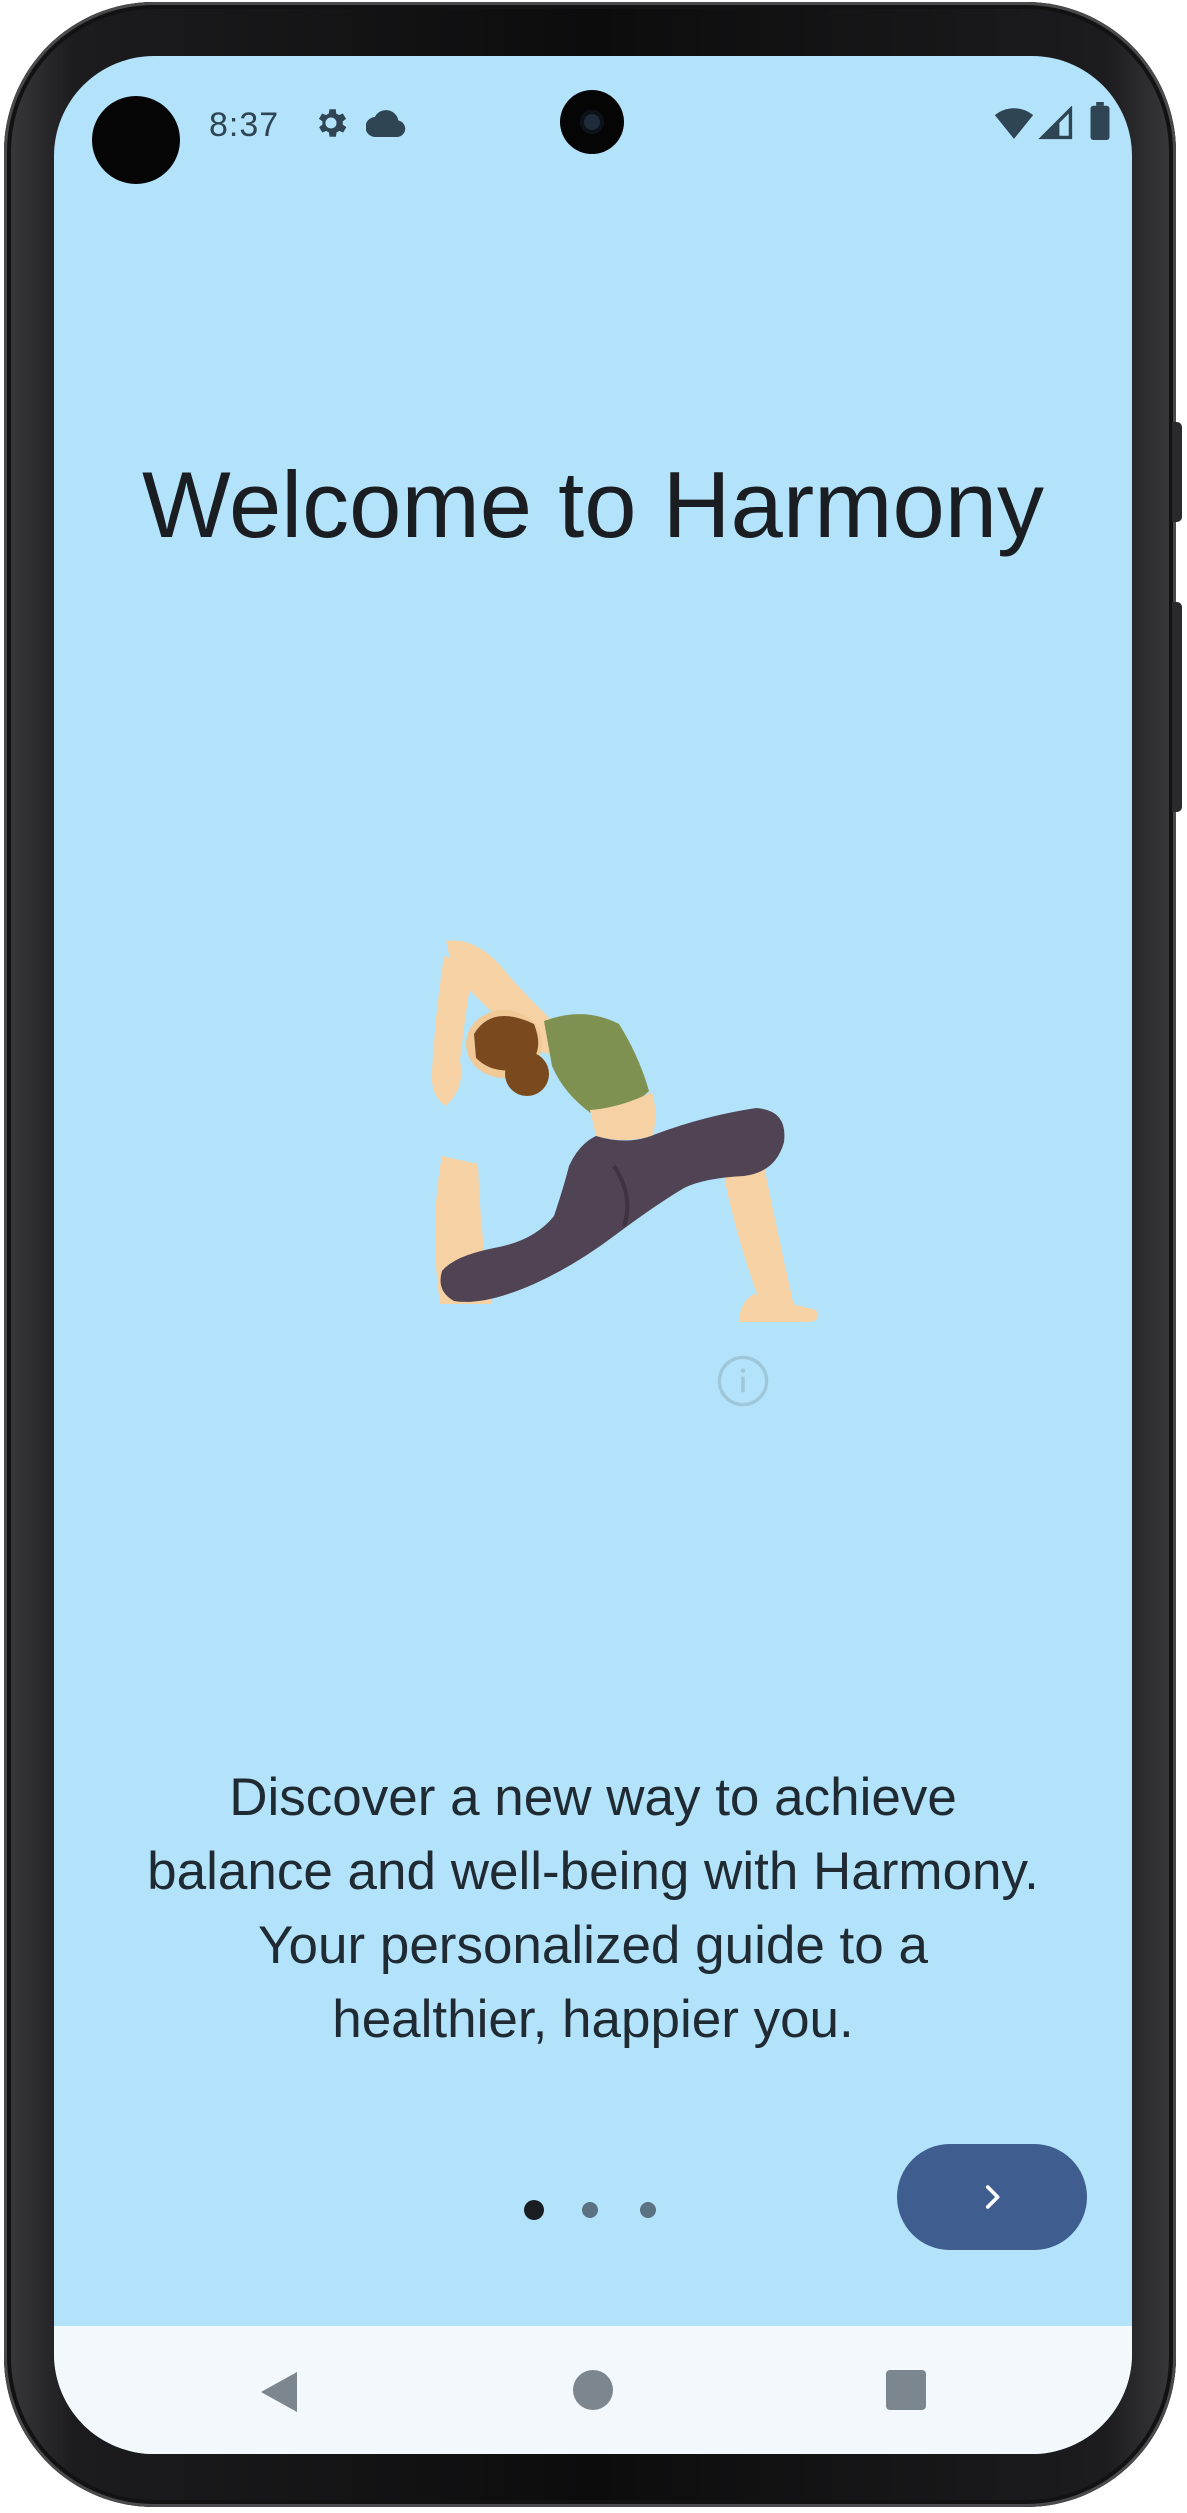 This screenshot has height=2513, width=1187. I want to click on recents-icon, so click(906, 2390).